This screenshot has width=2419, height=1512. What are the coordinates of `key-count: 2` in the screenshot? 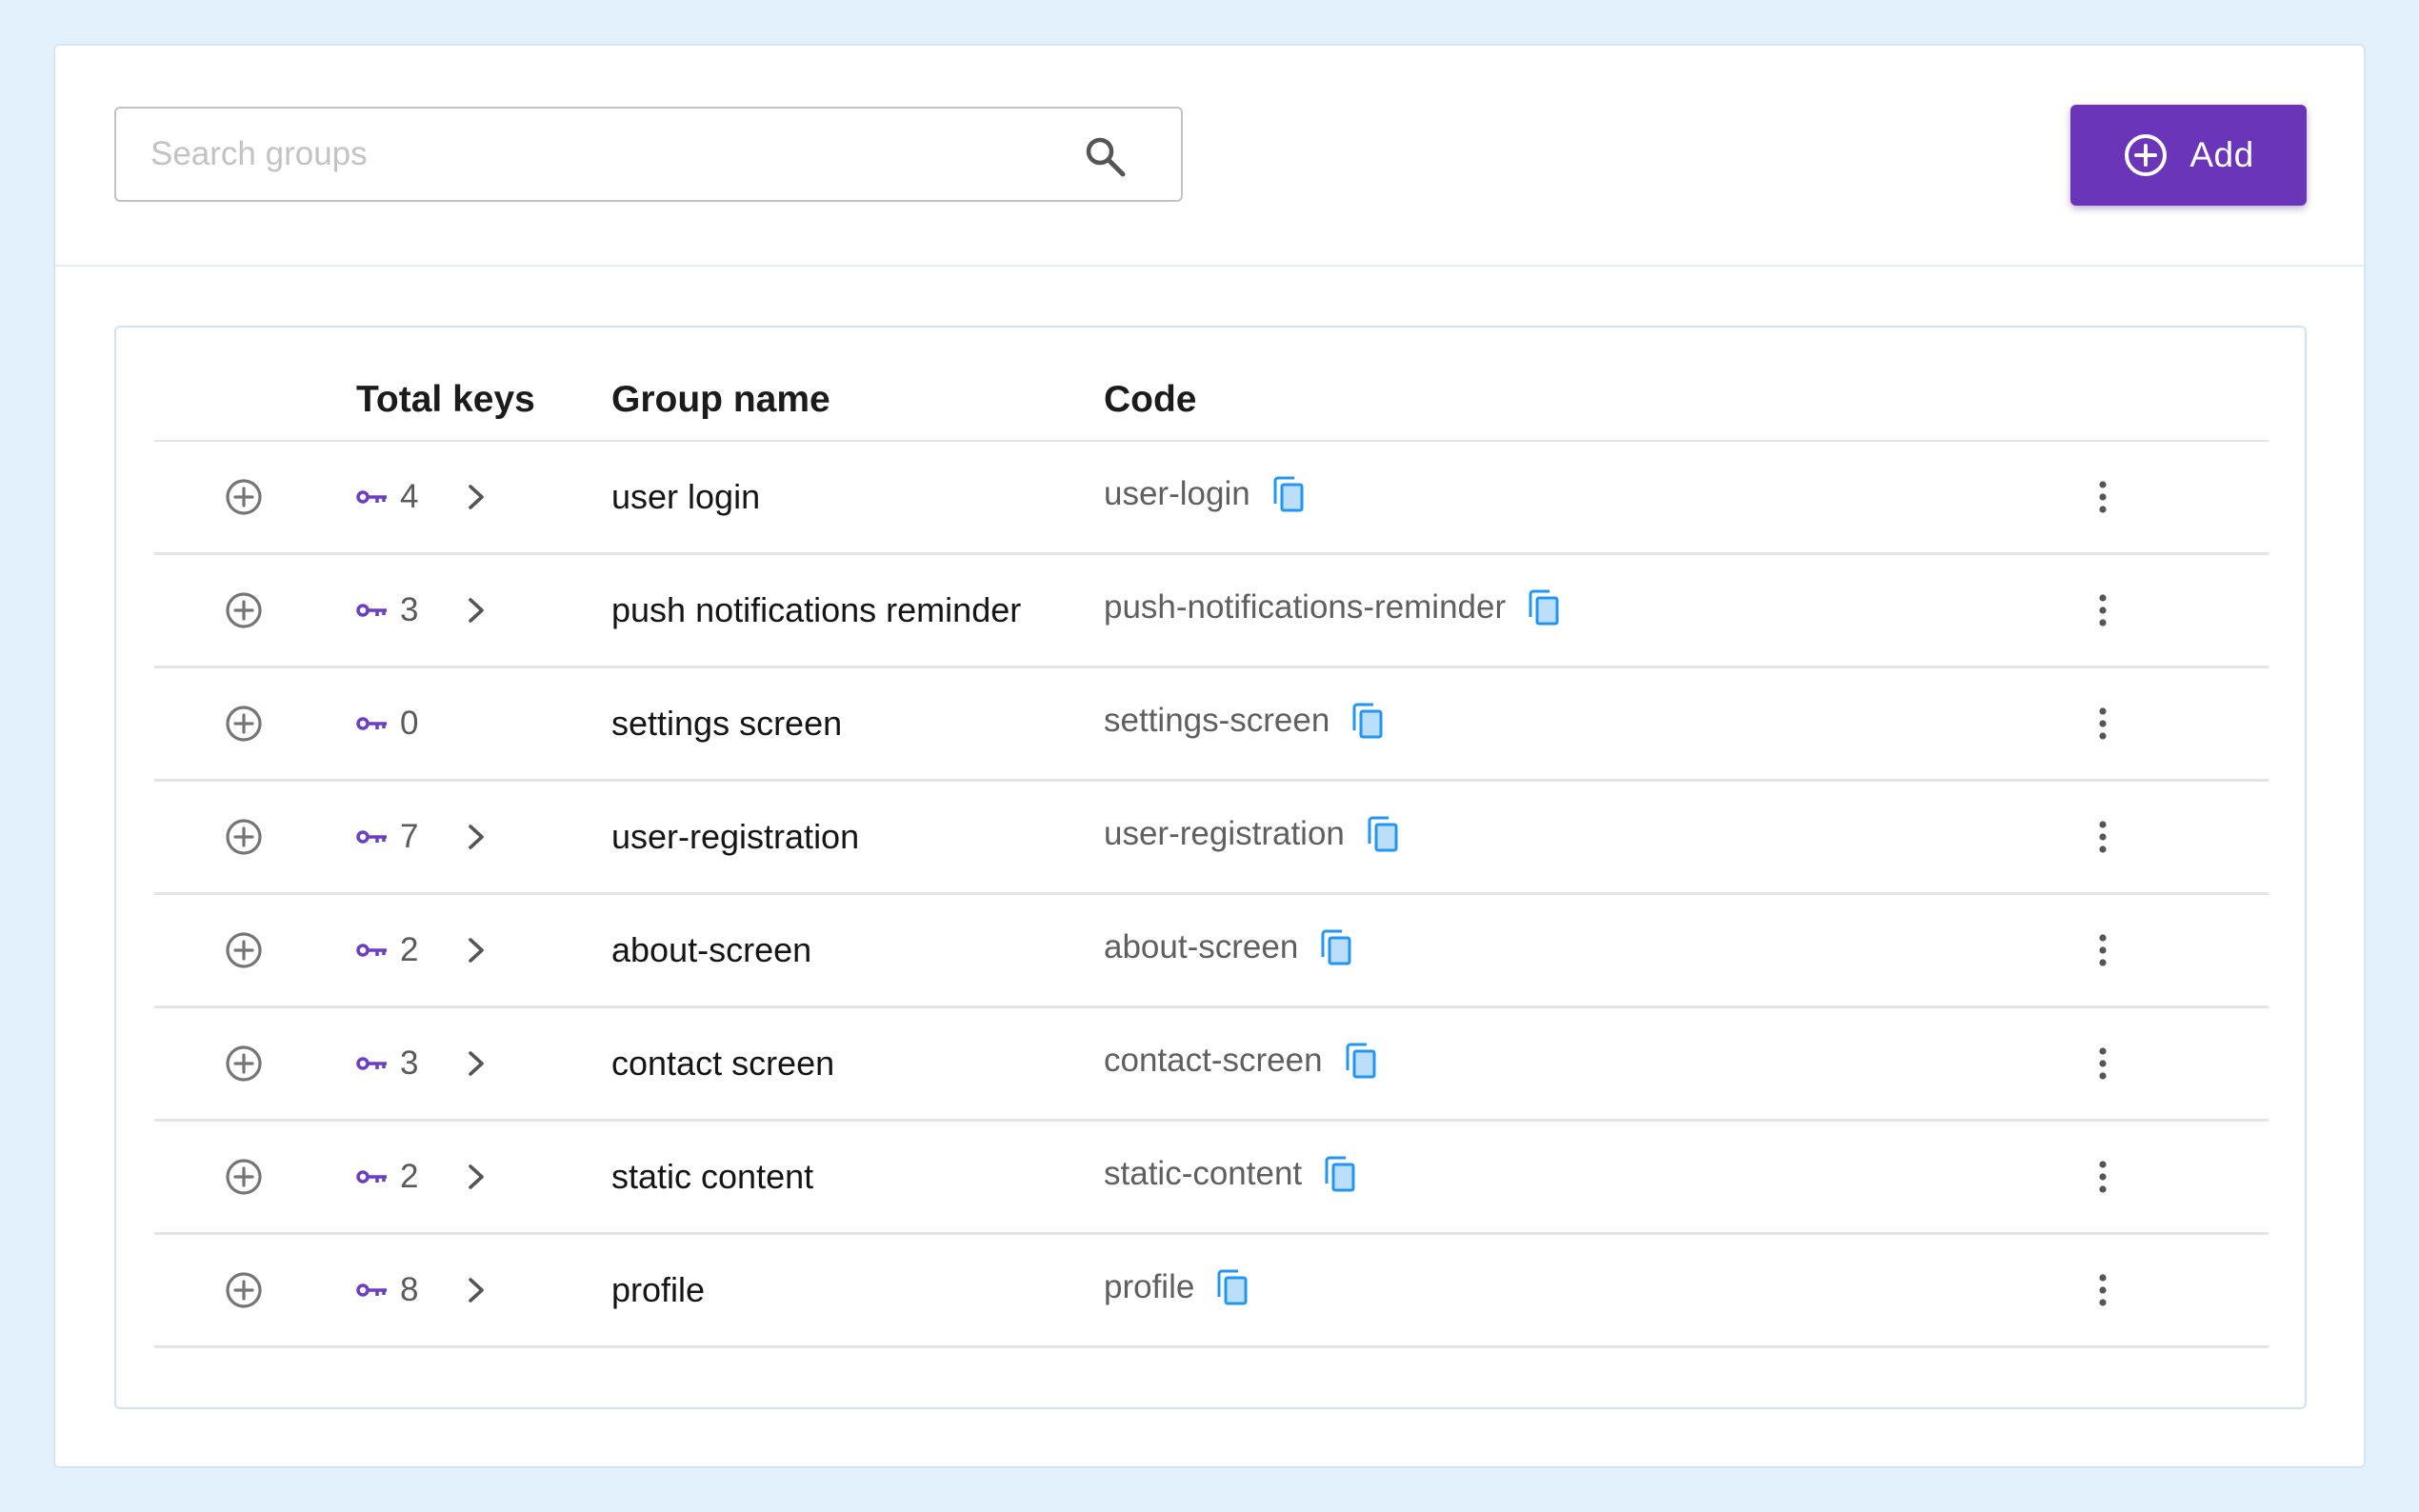 It's located at (409, 1176).